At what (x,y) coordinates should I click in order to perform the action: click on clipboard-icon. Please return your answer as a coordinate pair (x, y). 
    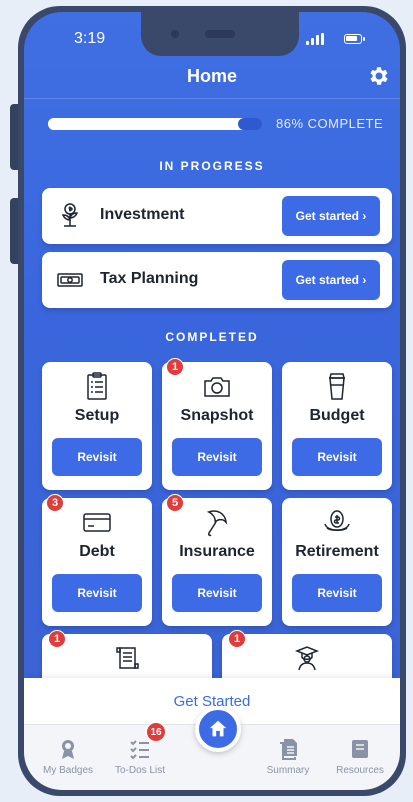
    Looking at the image, I should click on (97, 386).